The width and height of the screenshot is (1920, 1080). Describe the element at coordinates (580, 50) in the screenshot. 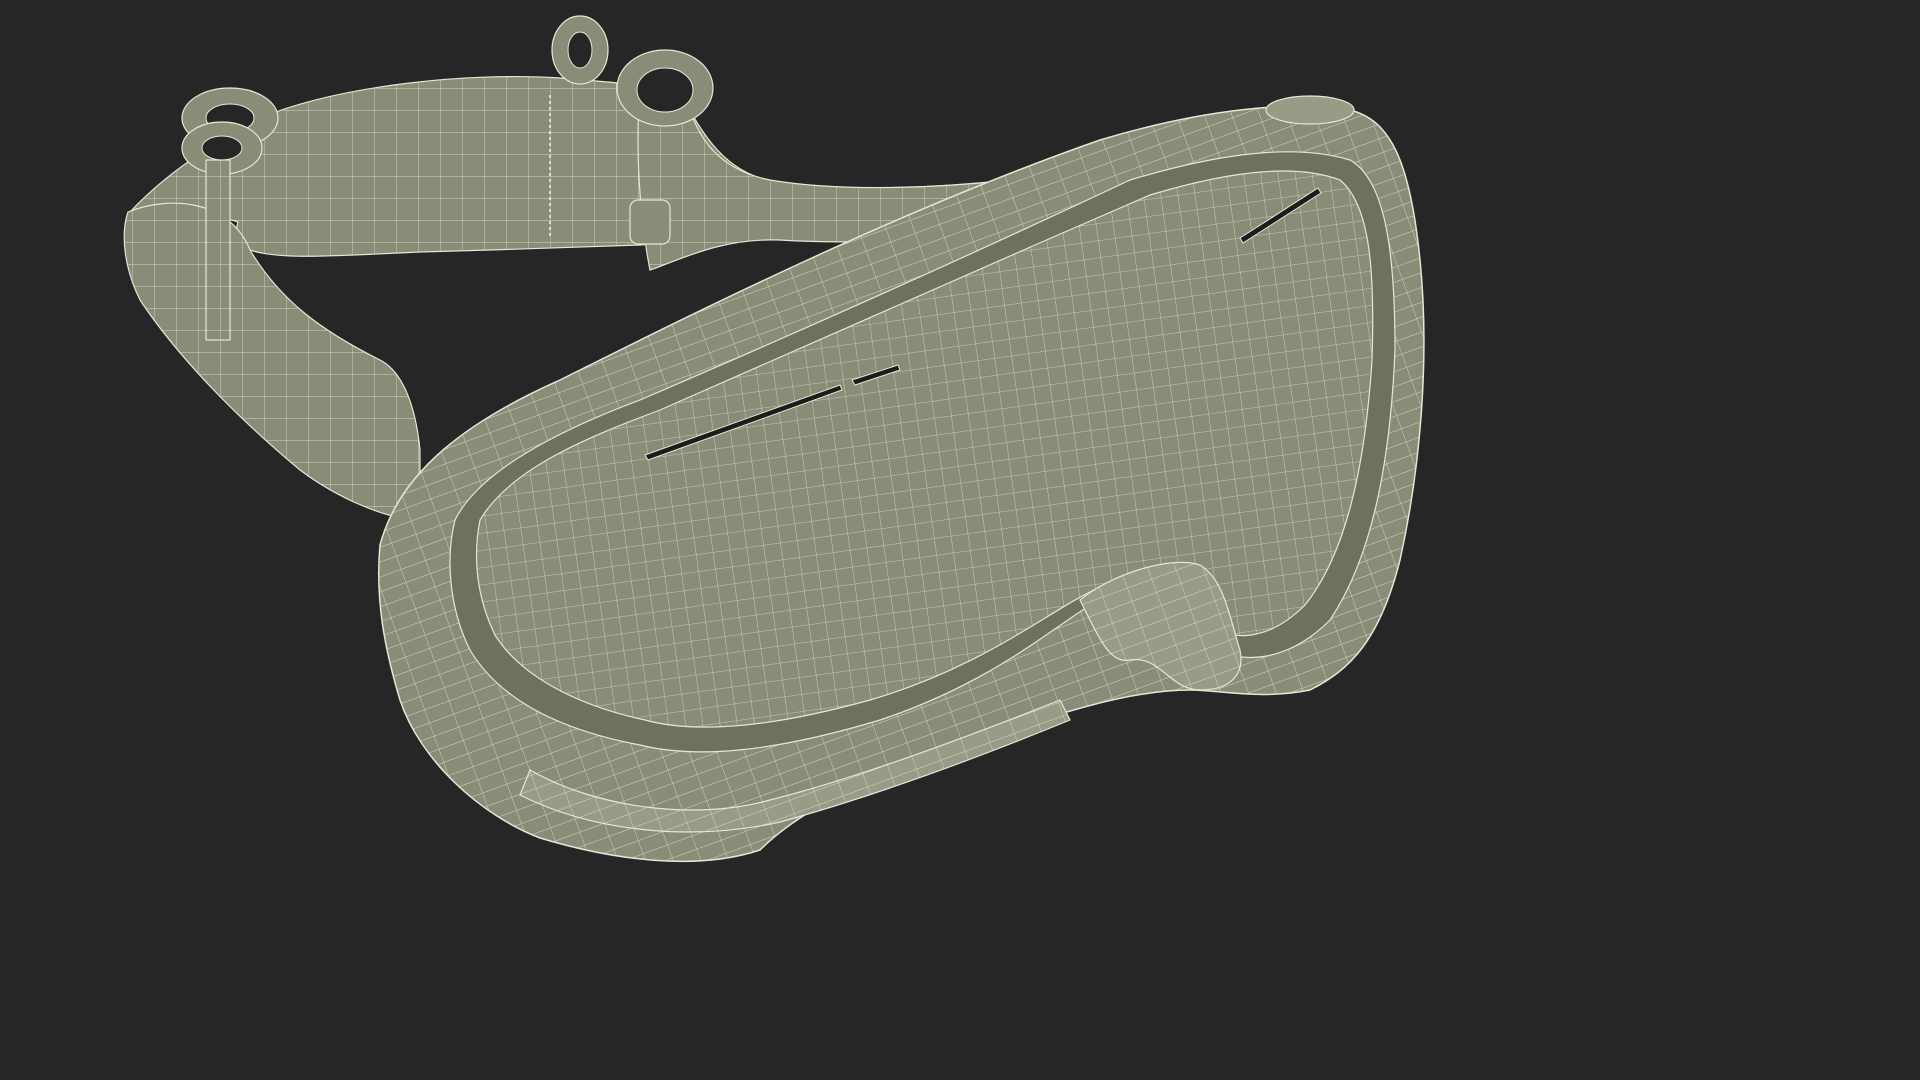

I see `buckle-top-center` at that location.